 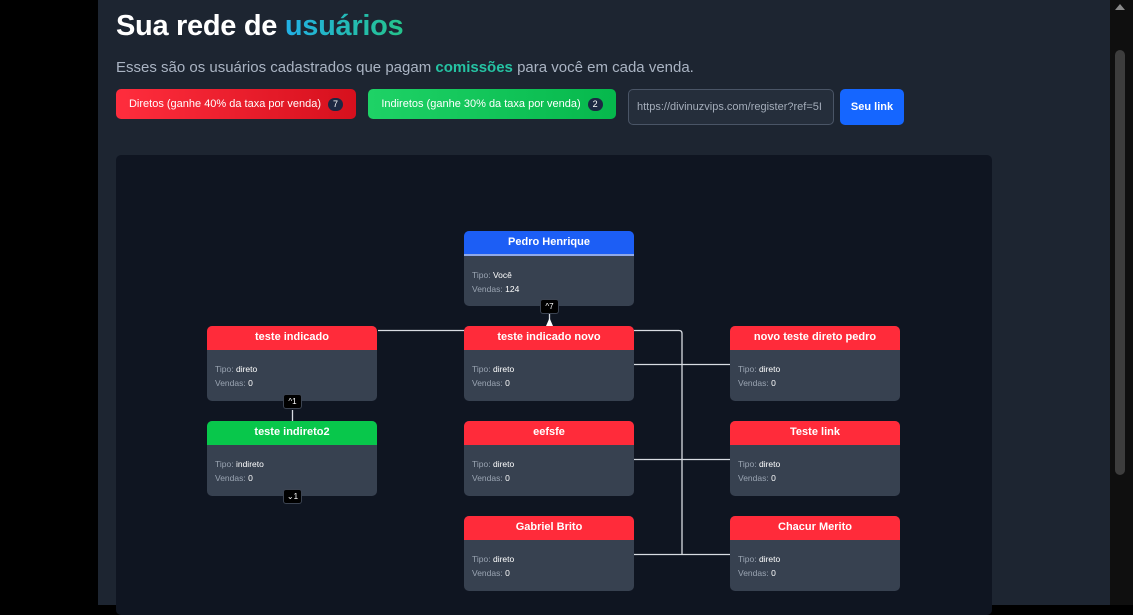 What do you see at coordinates (292, 401) in the screenshot?
I see `expand-collapse-toggle-teste-indicado: ^1` at bounding box center [292, 401].